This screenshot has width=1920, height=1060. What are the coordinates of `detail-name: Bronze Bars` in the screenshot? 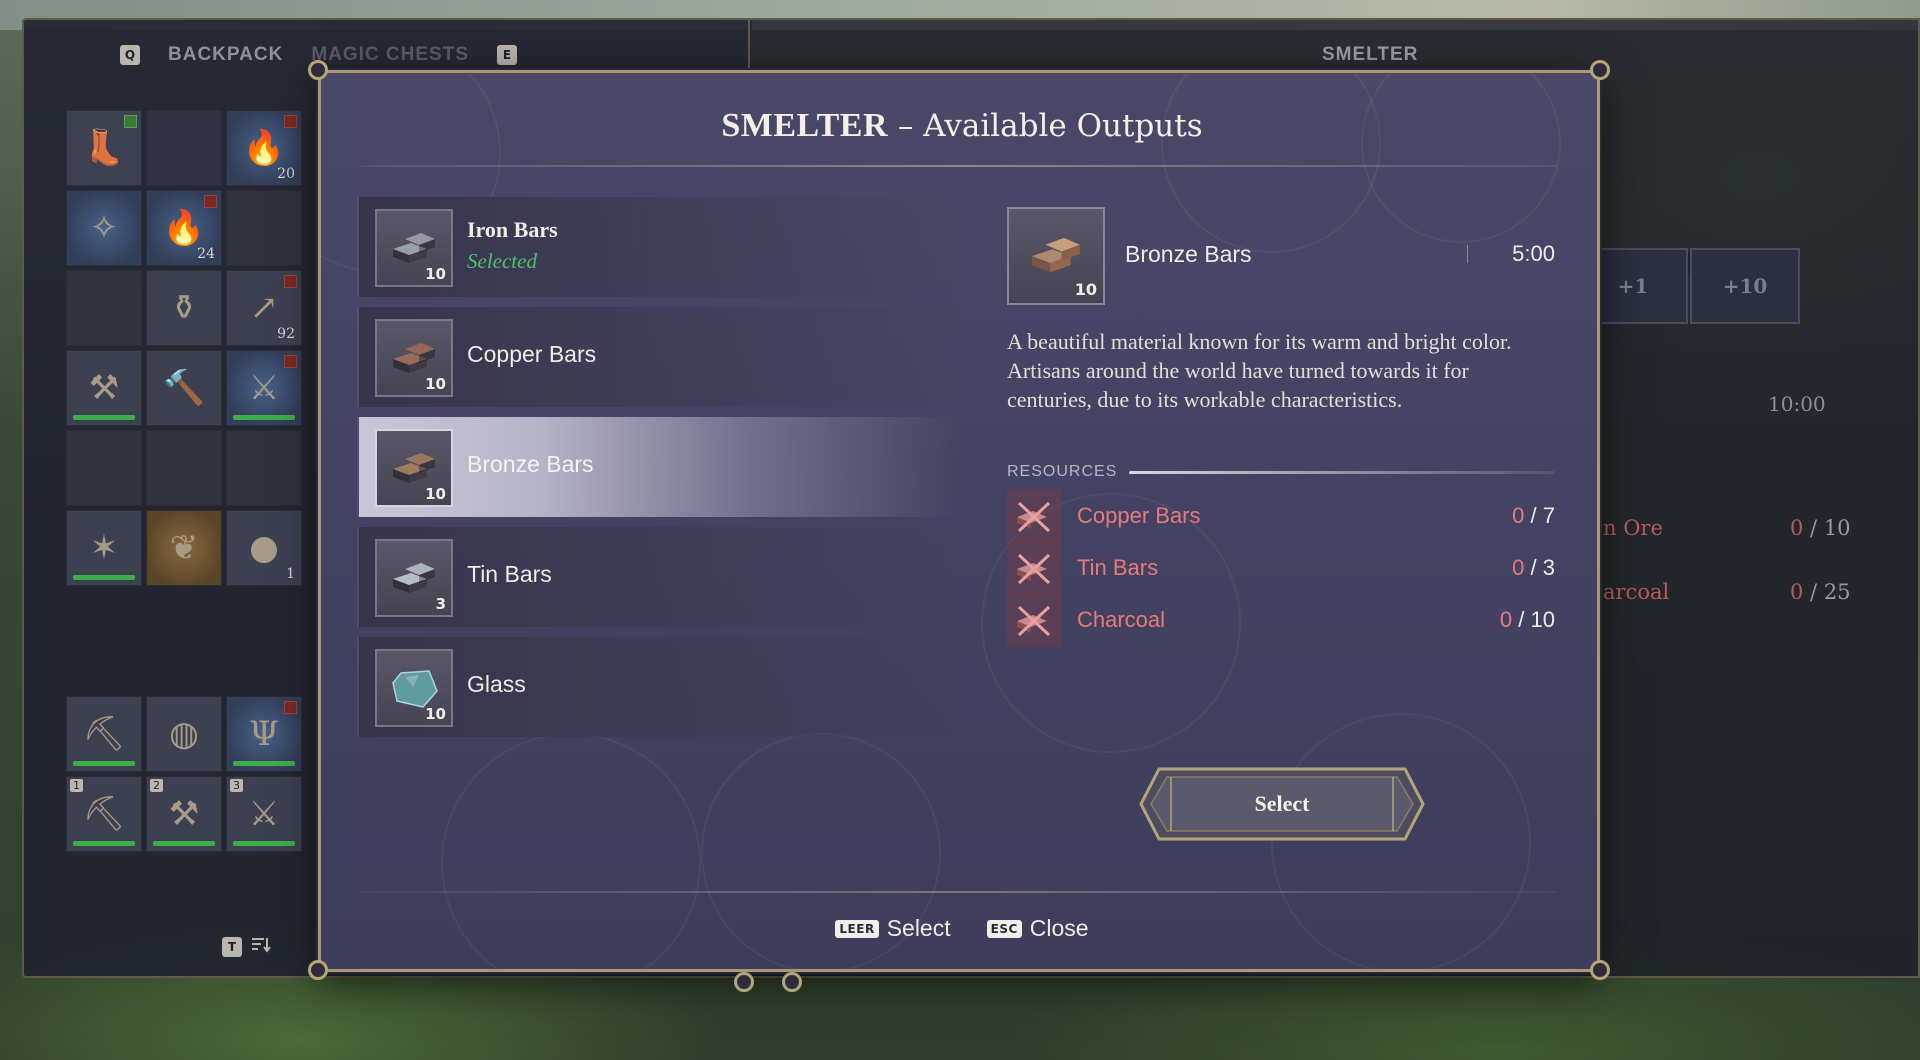 It's located at (1188, 254).